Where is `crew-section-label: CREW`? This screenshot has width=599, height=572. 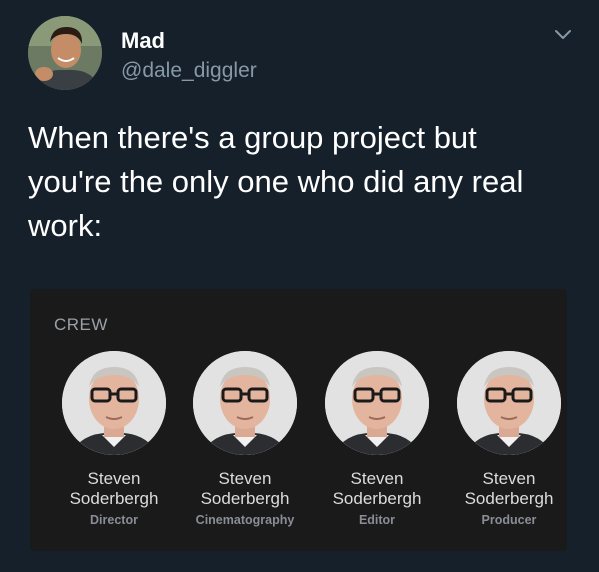 crew-section-label: CREW is located at coordinates (81, 324).